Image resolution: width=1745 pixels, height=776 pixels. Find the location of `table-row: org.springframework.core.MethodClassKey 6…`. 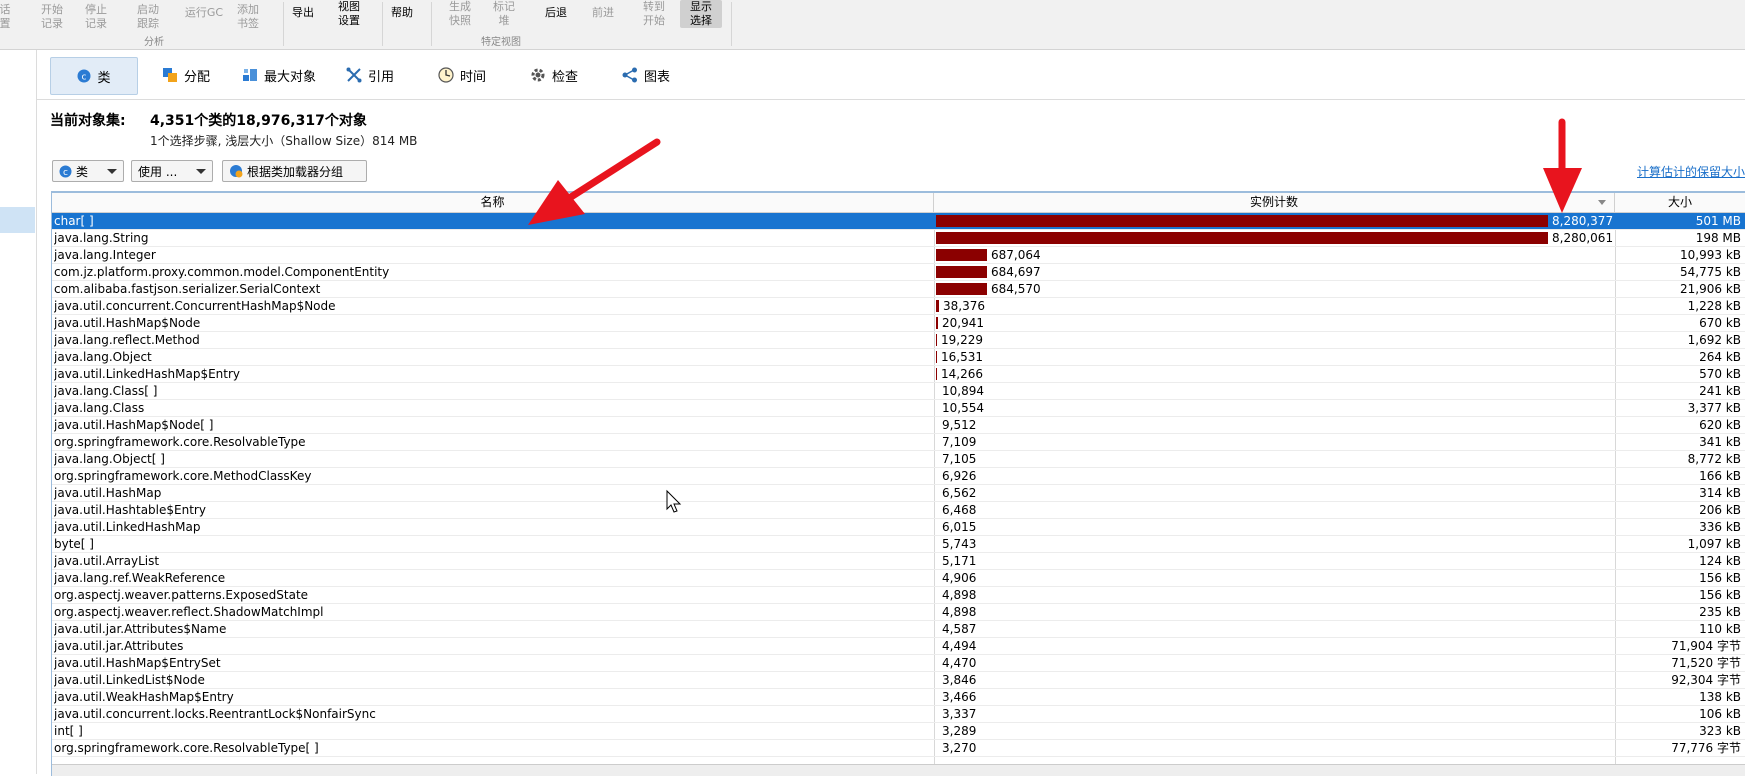

table-row: org.springframework.core.MethodClassKey 6… is located at coordinates (898, 476).